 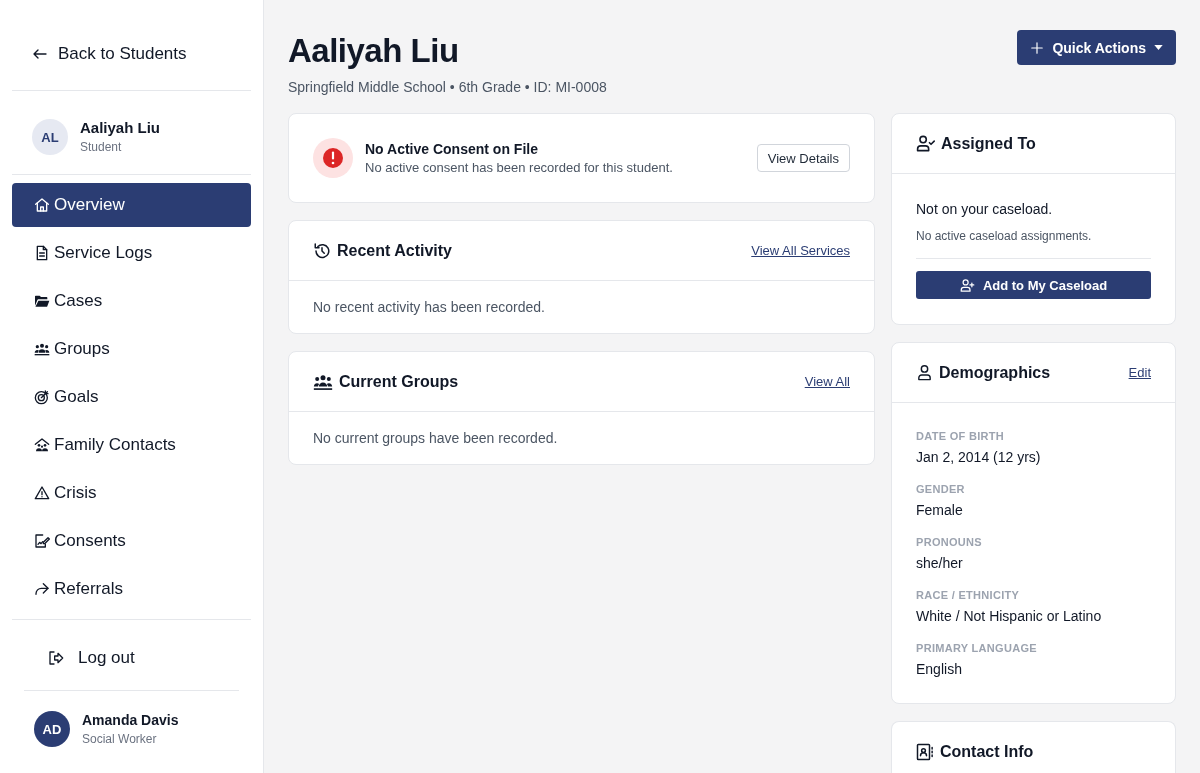 What do you see at coordinates (42, 301) in the screenshot?
I see `folder-icon` at bounding box center [42, 301].